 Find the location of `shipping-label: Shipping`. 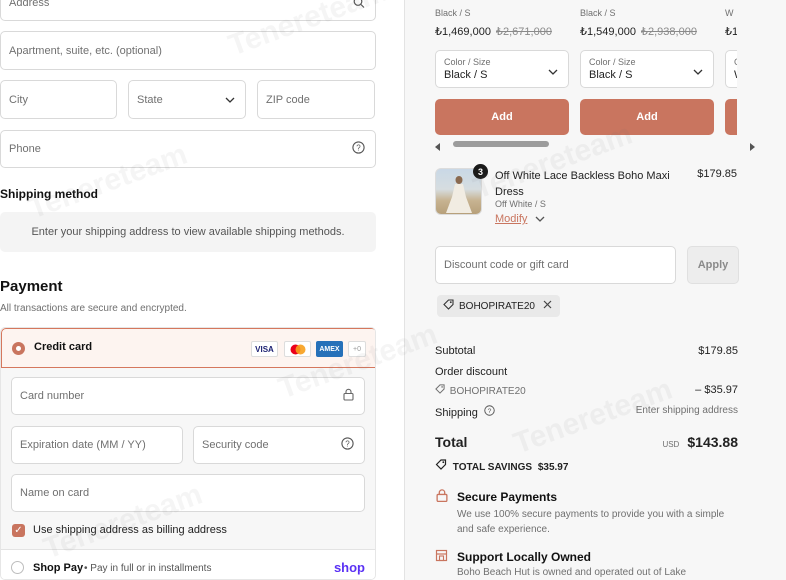

shipping-label: Shipping is located at coordinates (456, 413).